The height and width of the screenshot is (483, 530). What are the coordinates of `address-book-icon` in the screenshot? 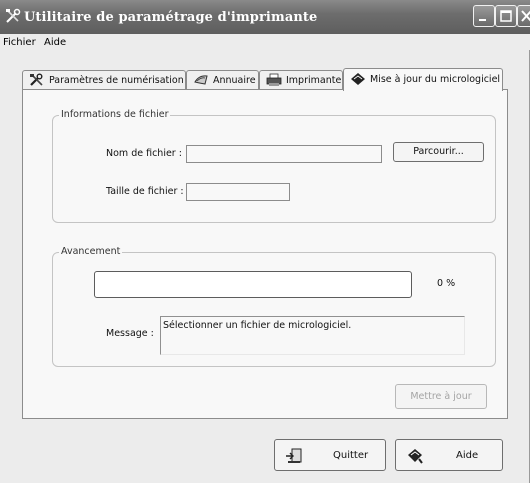 It's located at (201, 80).